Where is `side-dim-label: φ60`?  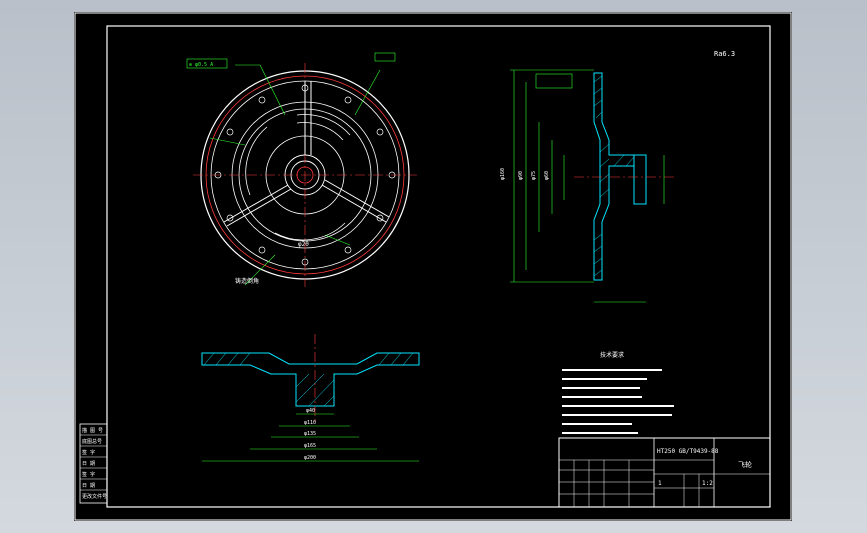
side-dim-label: φ60 is located at coordinates (547, 175).